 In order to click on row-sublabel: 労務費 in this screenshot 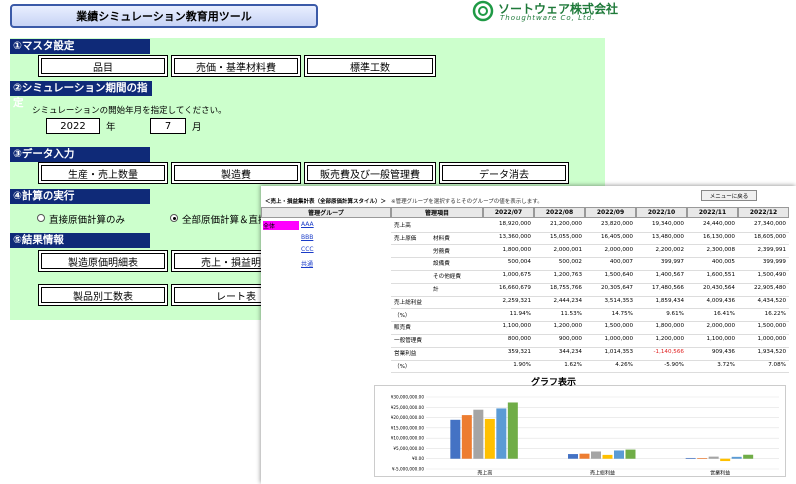, I will do `click(441, 251)`.